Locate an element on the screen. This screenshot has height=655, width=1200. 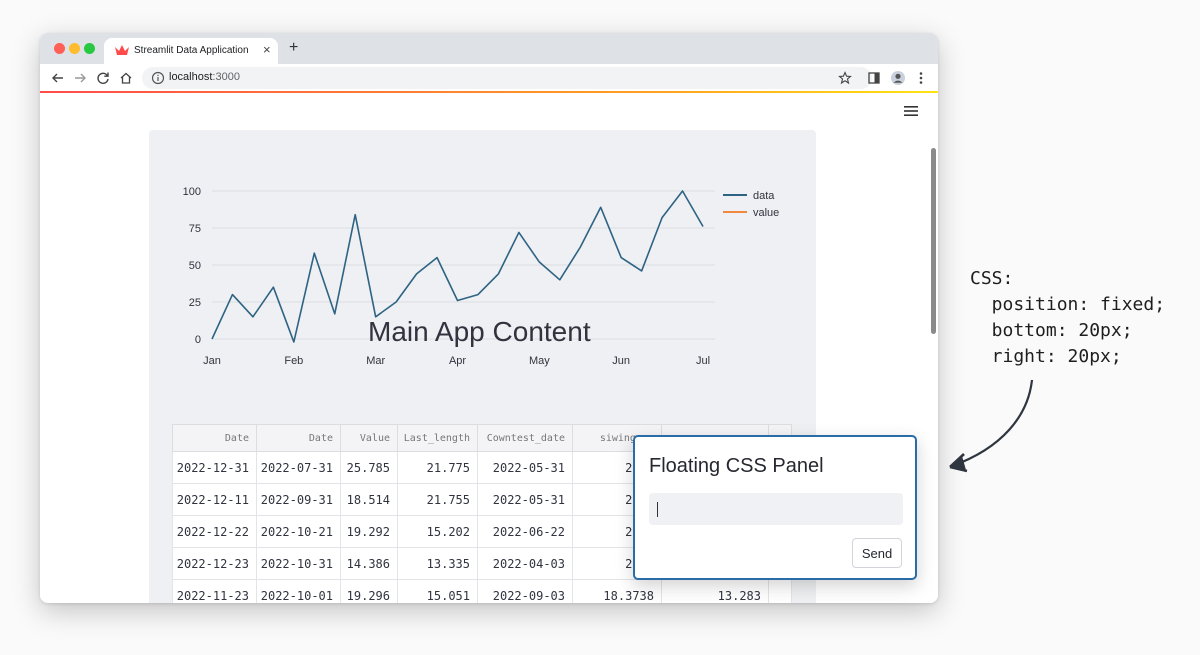
annotation-line: right: 20px; is located at coordinates (1046, 356).